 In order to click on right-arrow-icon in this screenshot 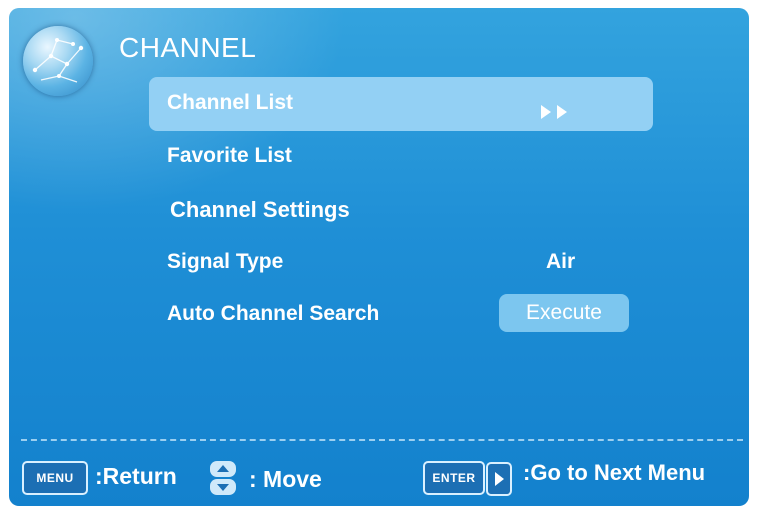, I will do `click(499, 479)`.